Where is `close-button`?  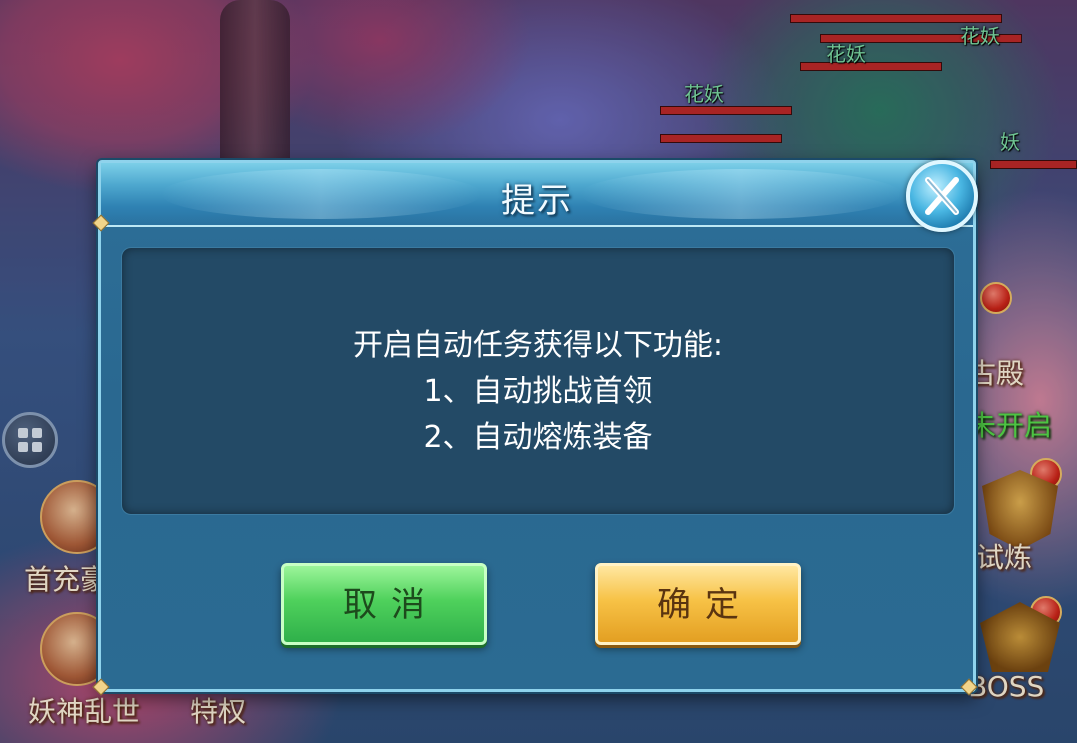 close-button is located at coordinates (942, 196).